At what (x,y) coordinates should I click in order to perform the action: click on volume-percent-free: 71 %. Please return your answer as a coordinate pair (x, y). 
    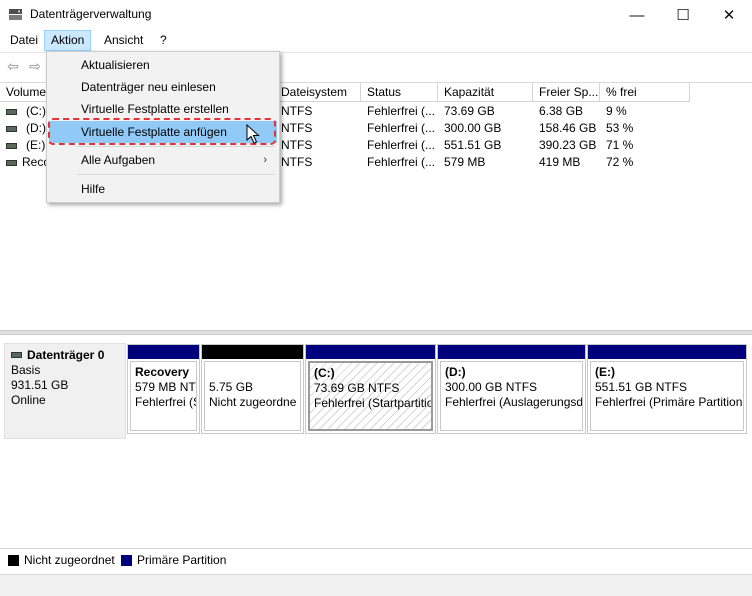
    Looking at the image, I should click on (620, 145).